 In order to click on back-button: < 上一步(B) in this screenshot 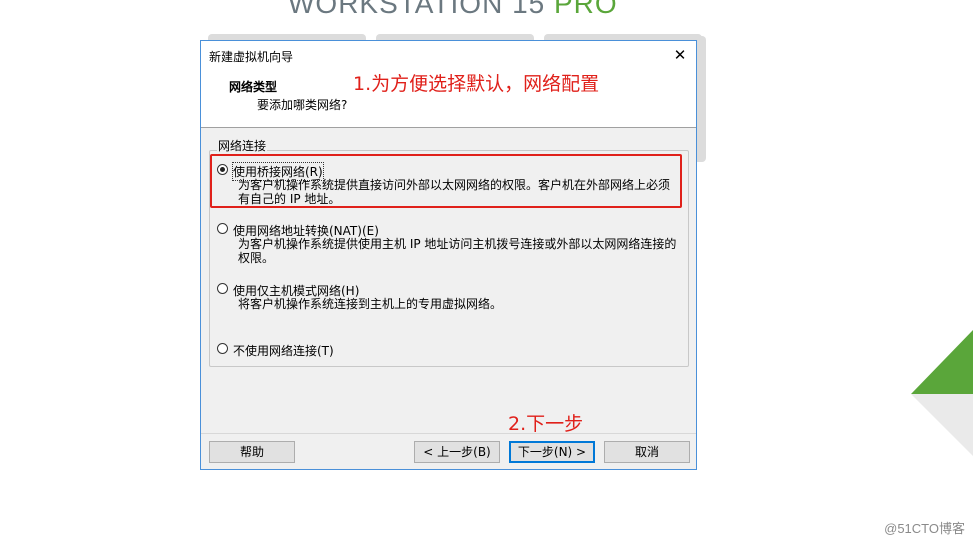, I will do `click(457, 452)`.